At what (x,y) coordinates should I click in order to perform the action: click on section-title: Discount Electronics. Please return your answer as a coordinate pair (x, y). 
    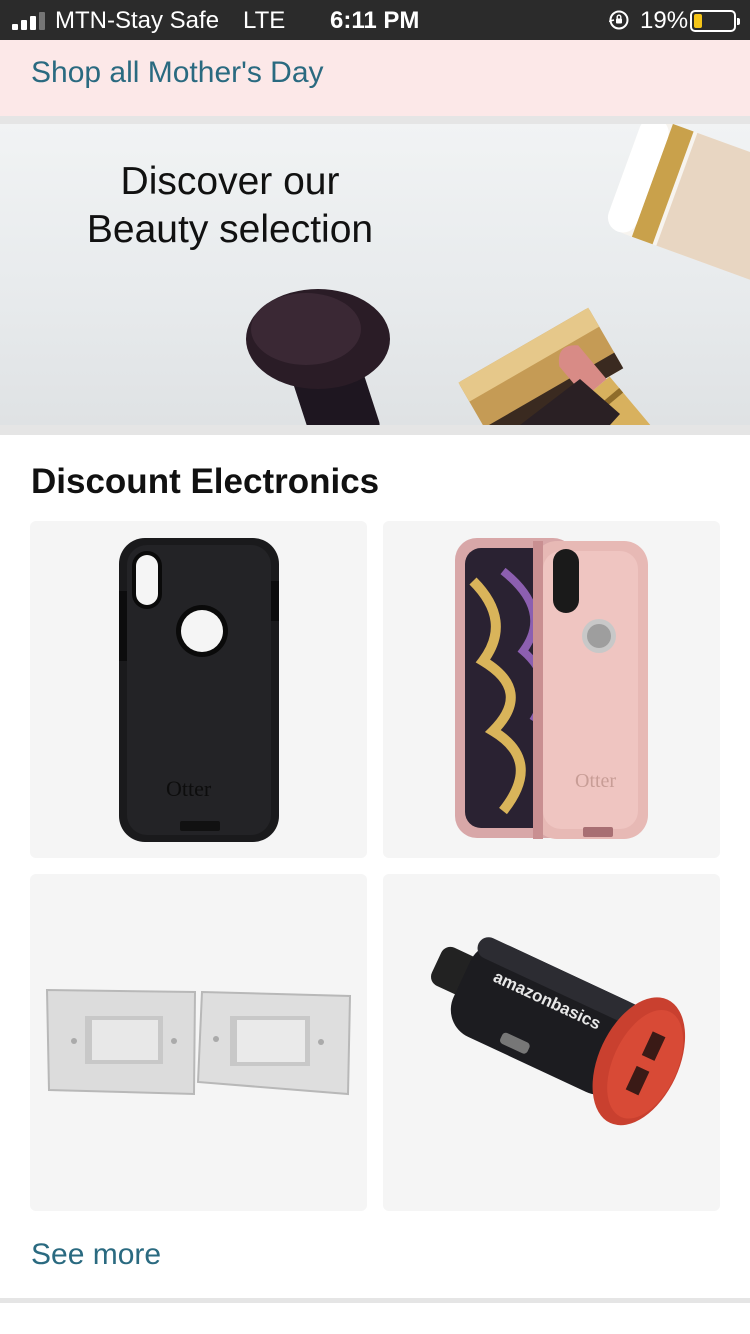
    Looking at the image, I should click on (205, 481).